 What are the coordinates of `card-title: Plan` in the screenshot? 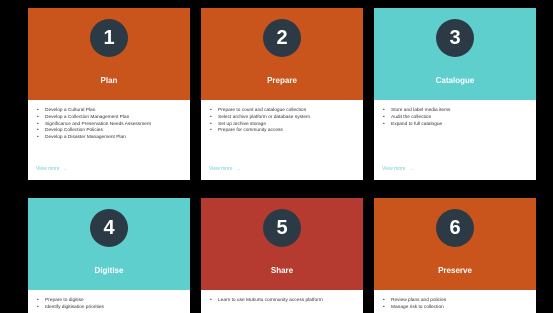 It's located at (109, 80).